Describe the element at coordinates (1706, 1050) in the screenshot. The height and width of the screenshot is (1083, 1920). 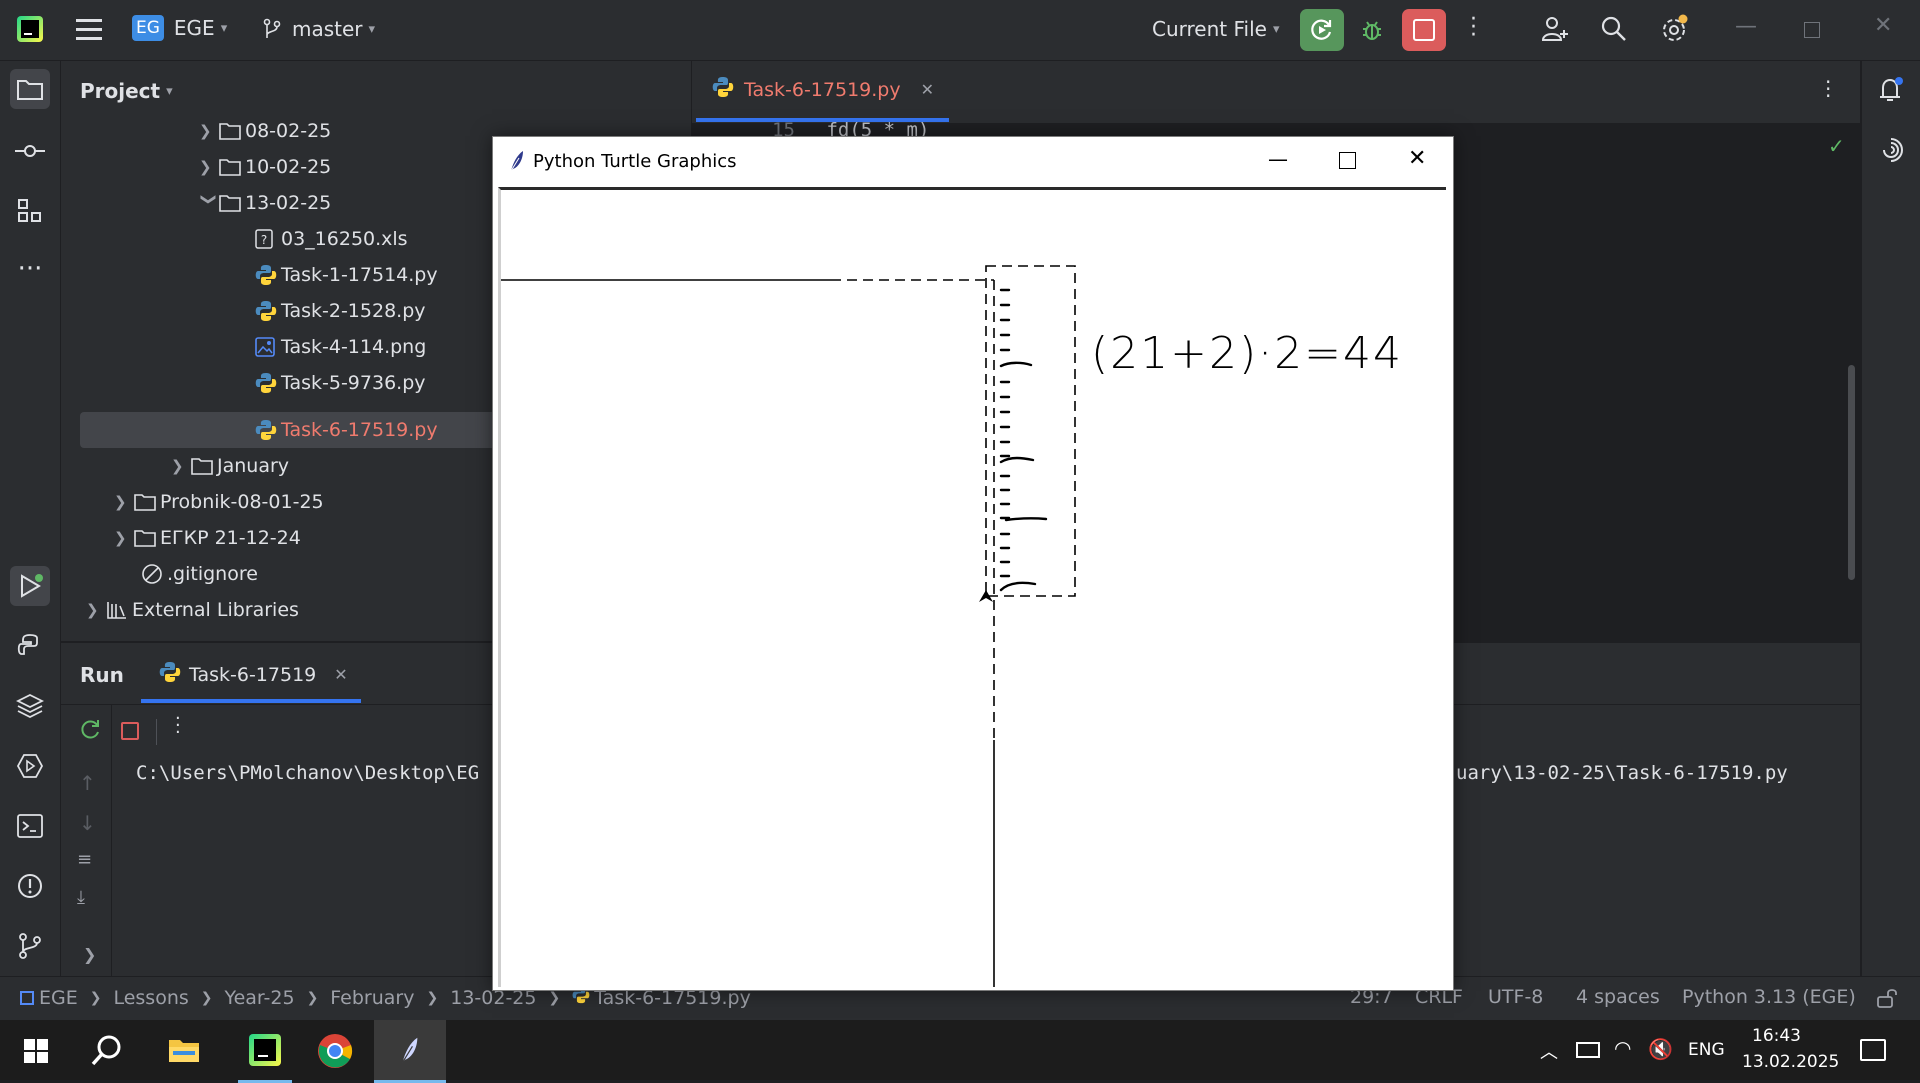
I see `input-language: ENG` at that location.